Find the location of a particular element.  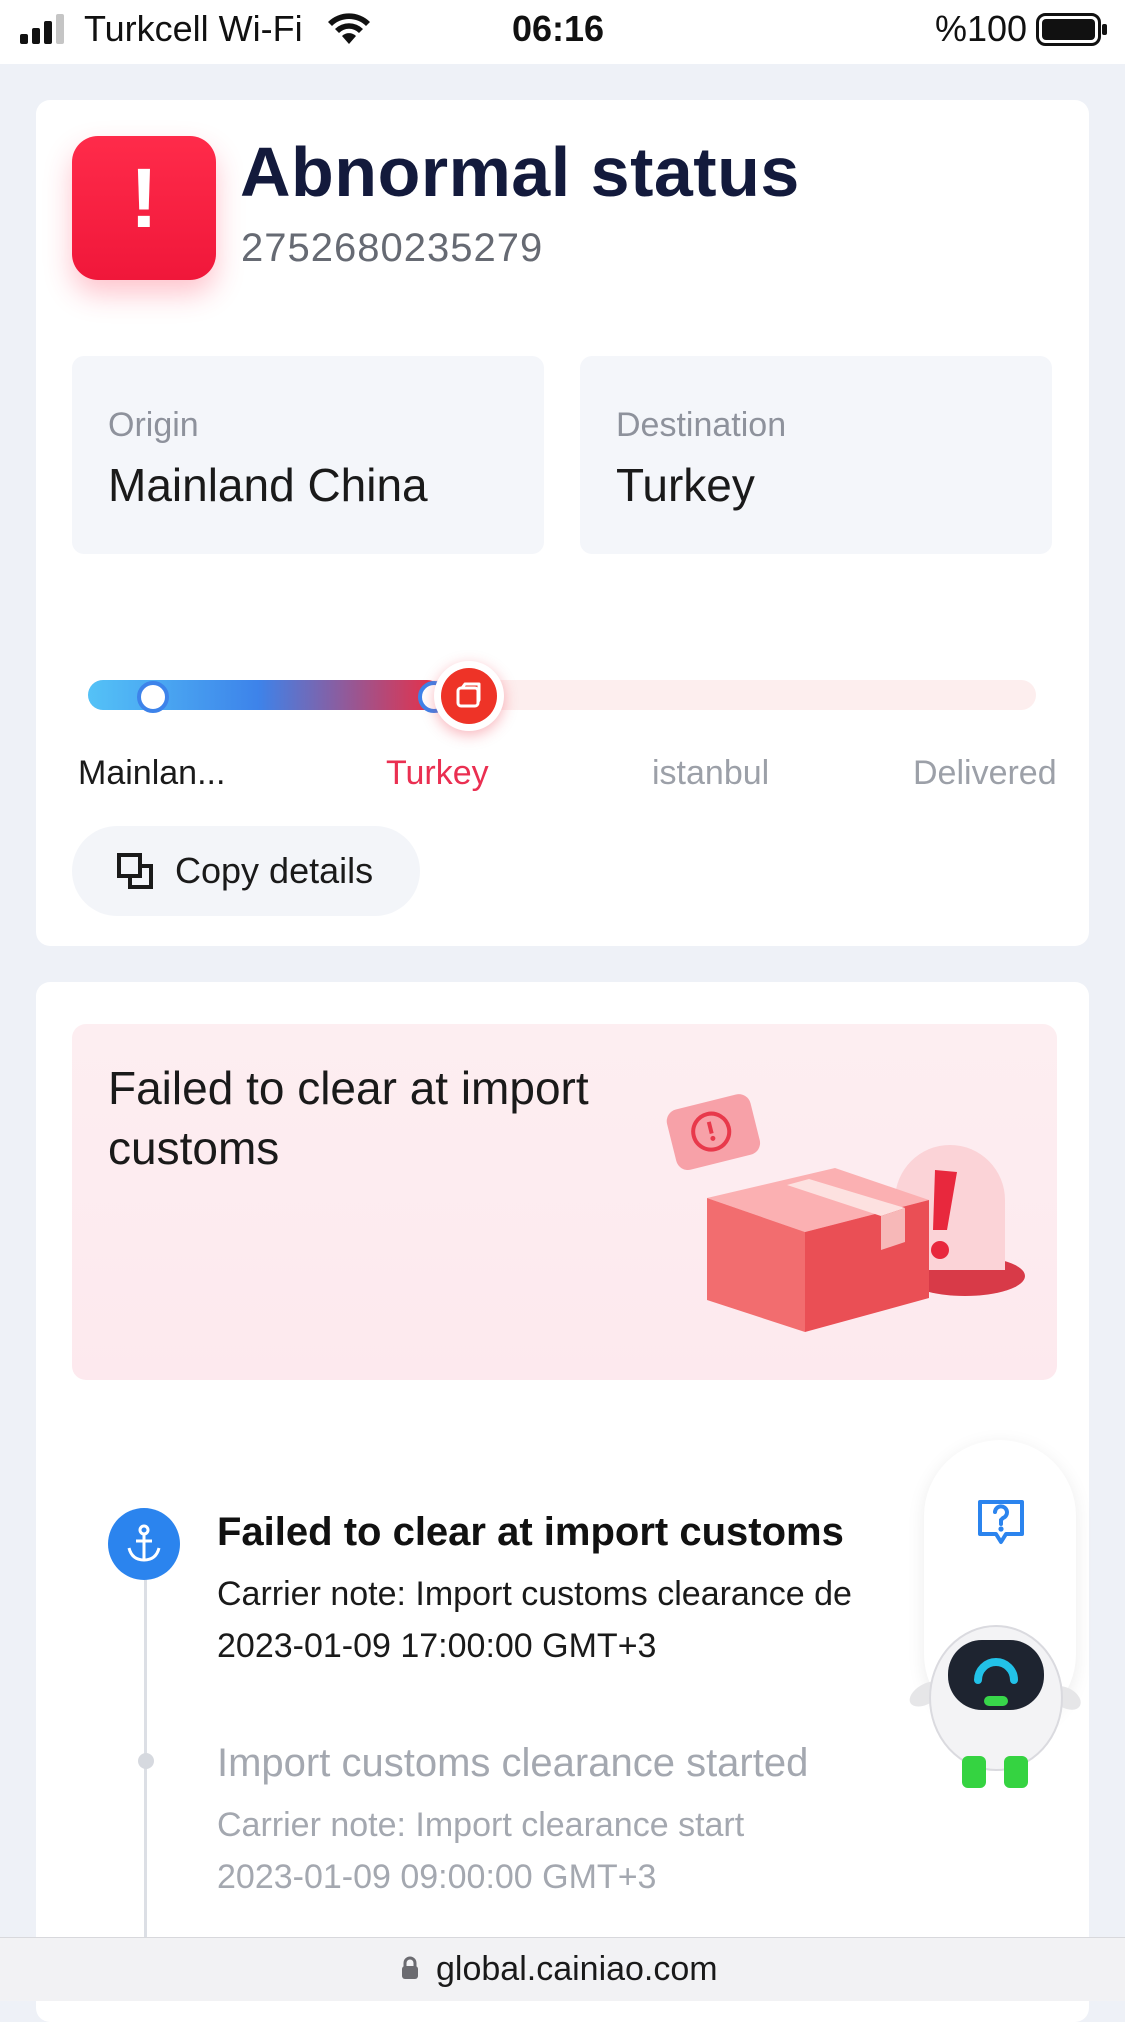

copy-details-label: Copy details is located at coordinates (274, 870).